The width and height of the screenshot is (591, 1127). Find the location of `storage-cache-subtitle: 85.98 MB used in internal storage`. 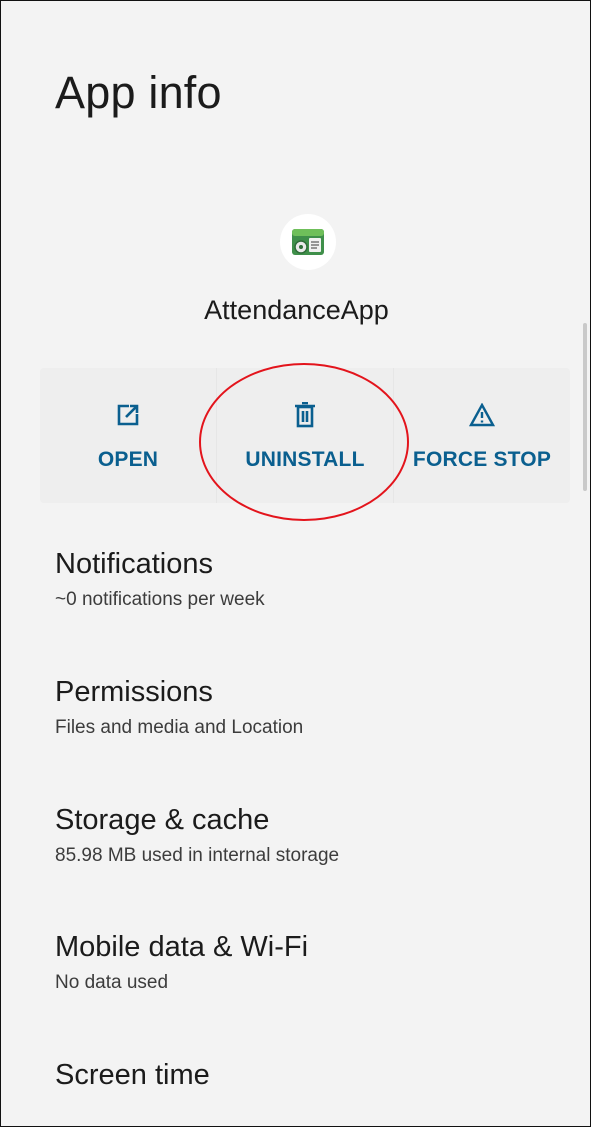

storage-cache-subtitle: 85.98 MB used in internal storage is located at coordinates (197, 855).